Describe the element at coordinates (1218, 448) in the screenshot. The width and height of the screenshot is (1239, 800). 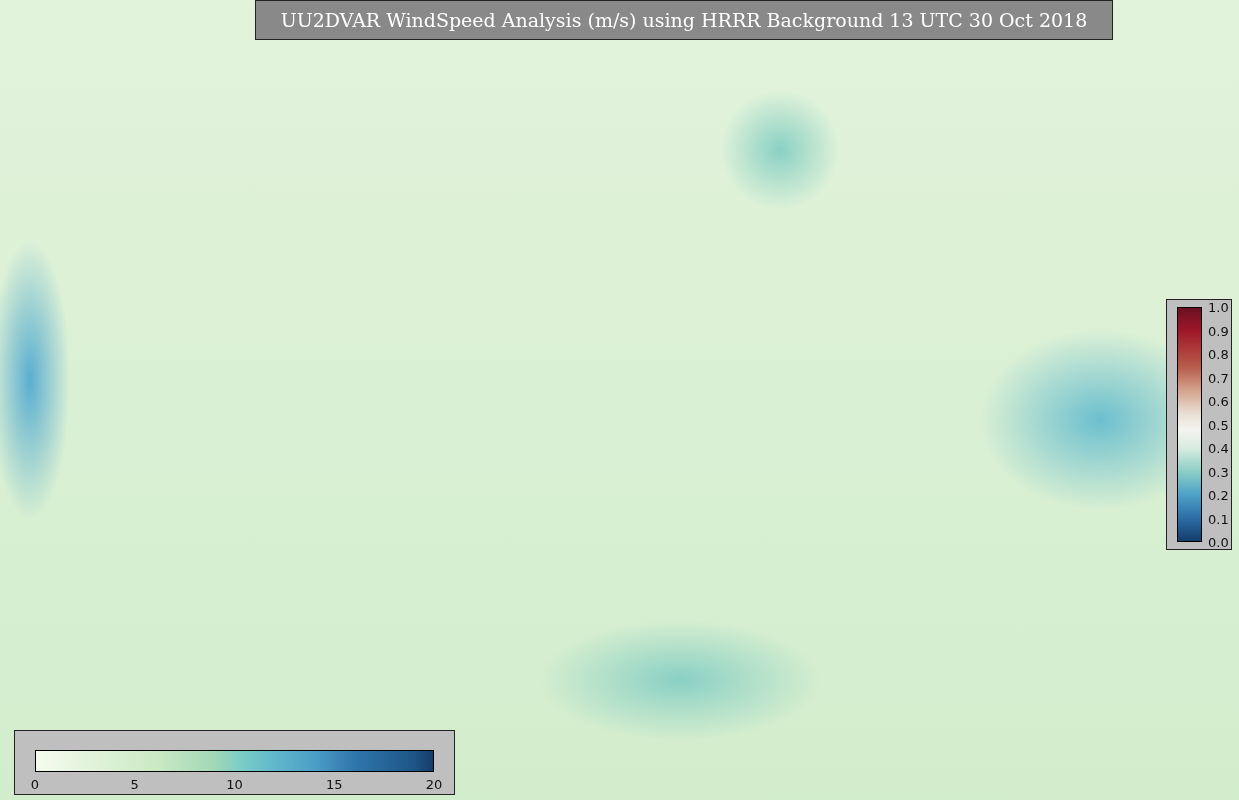
I see `tick-label: 0.4` at that location.